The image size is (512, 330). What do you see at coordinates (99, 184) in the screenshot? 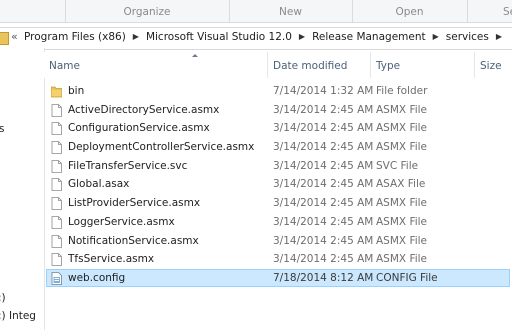
I see `file-name: Global.asax` at bounding box center [99, 184].